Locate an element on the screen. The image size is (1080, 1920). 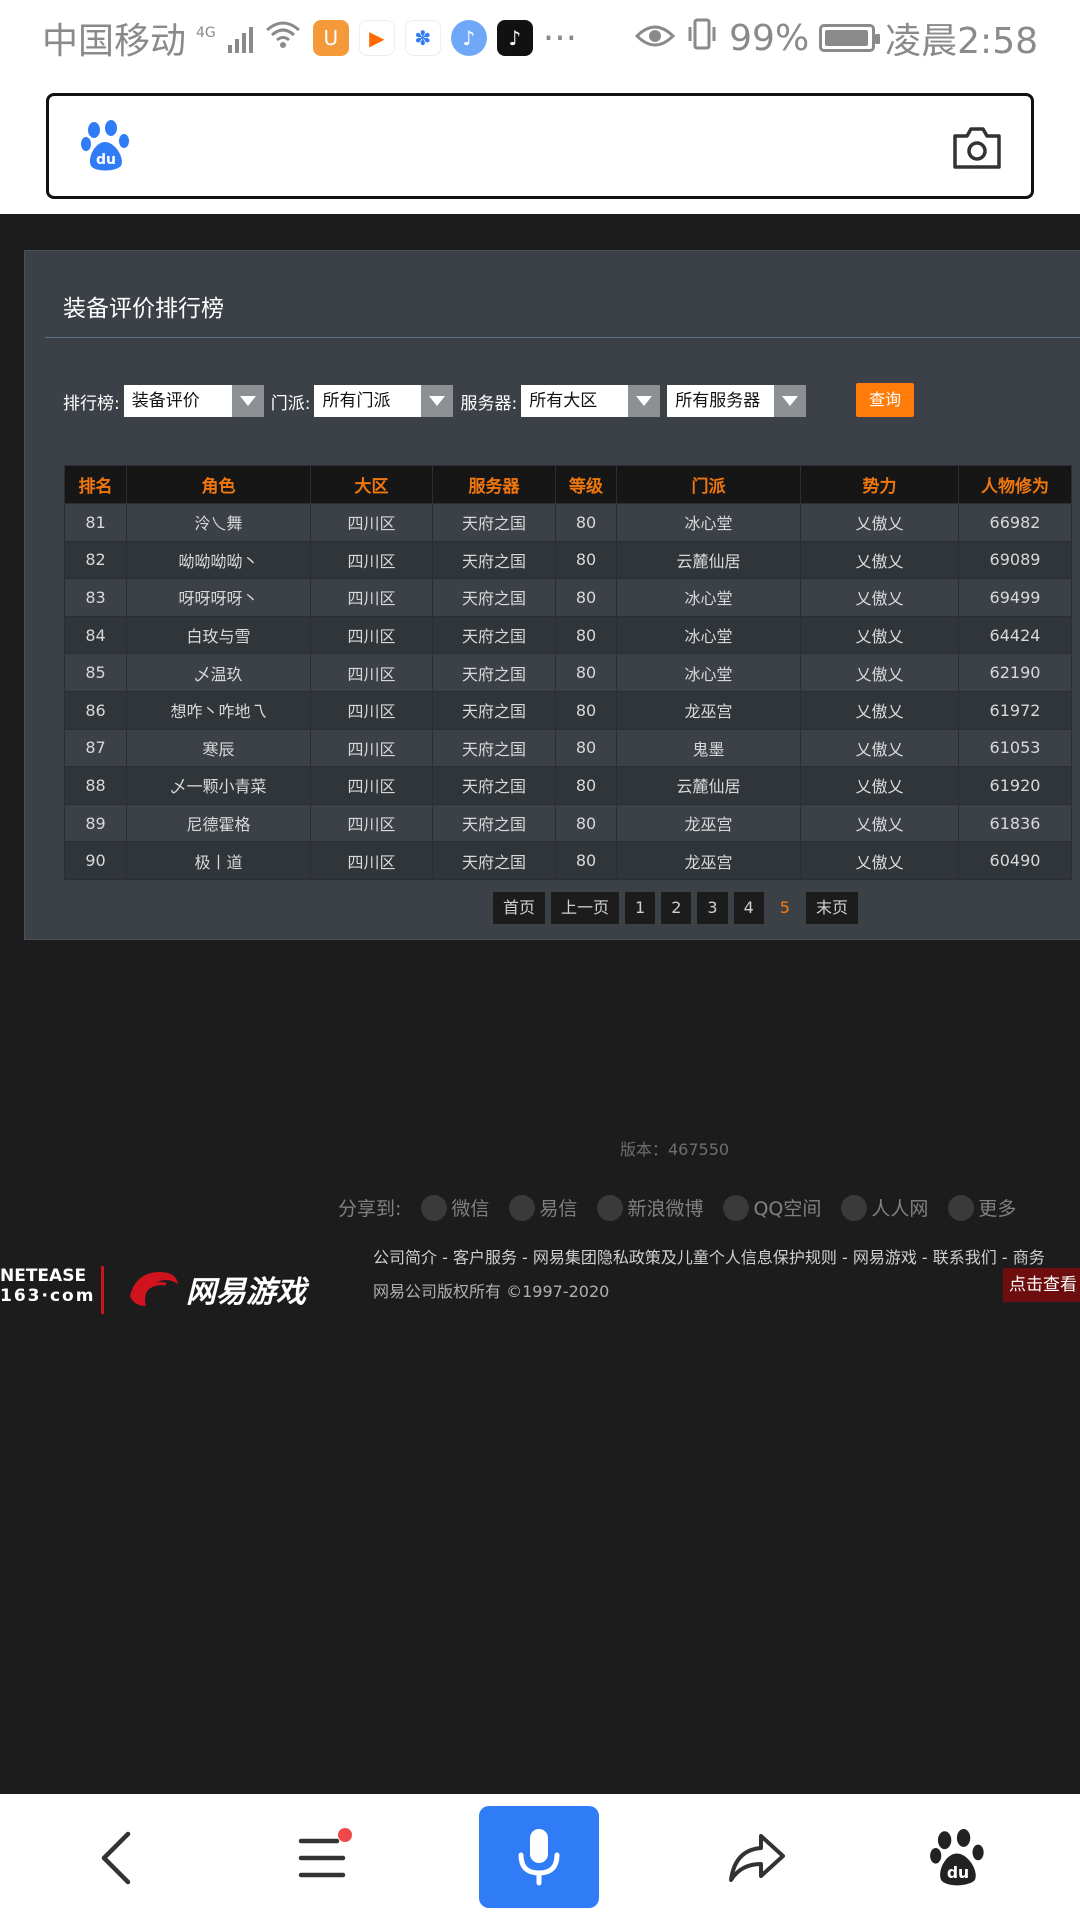
table-cell: 龙巫宫 is located at coordinates (708, 823).